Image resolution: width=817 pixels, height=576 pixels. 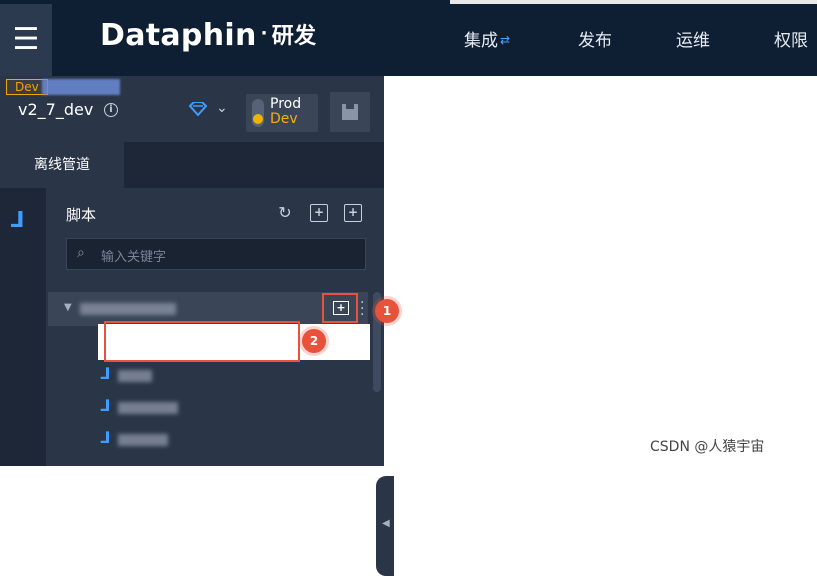 I want to click on nav-integration: 集成 ⇄, so click(x=487, y=38).